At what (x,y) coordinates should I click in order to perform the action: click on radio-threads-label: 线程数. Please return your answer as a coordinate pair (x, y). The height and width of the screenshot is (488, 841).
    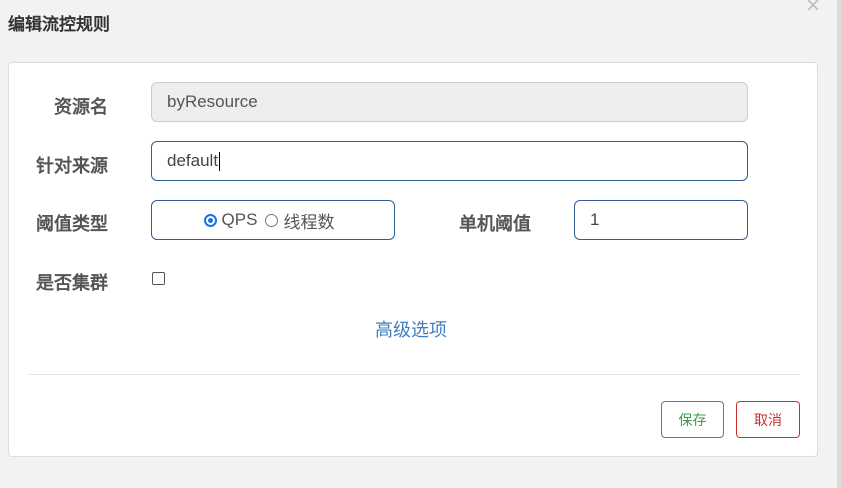
    Looking at the image, I should click on (309, 222).